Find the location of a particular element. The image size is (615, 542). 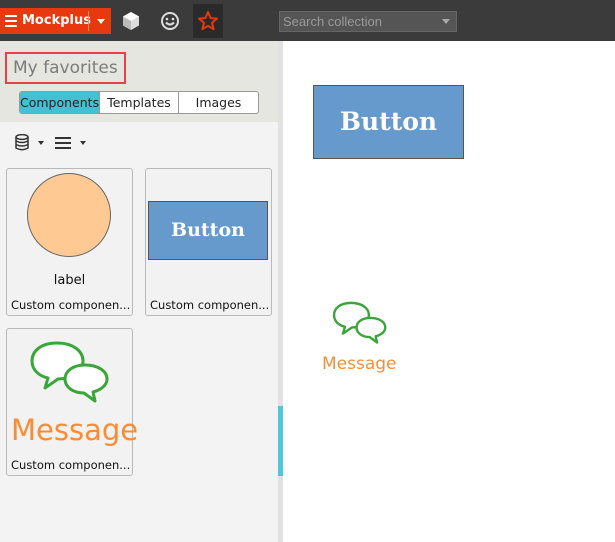

top-bar: Mockplus is located at coordinates (307, 20).